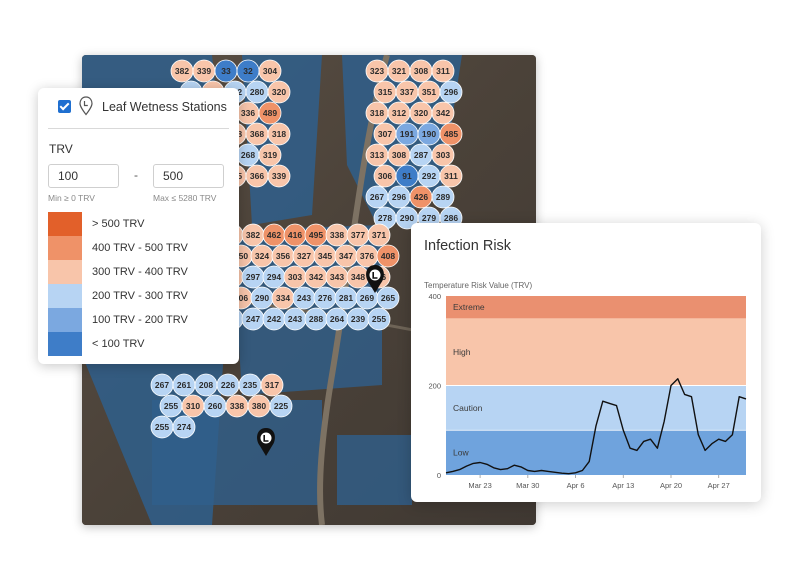 The image size is (800, 580). I want to click on station-bubble: 304, so click(270, 71).